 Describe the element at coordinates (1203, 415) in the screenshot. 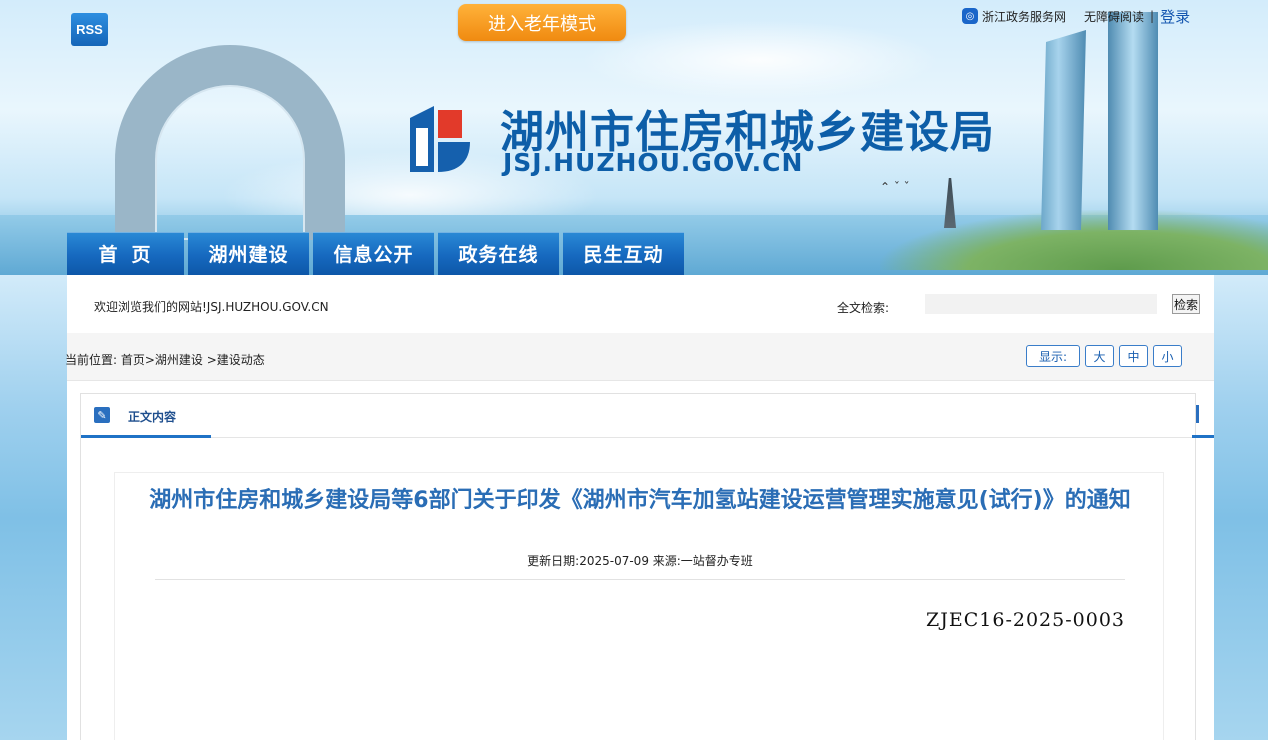

I see `right-rail` at that location.